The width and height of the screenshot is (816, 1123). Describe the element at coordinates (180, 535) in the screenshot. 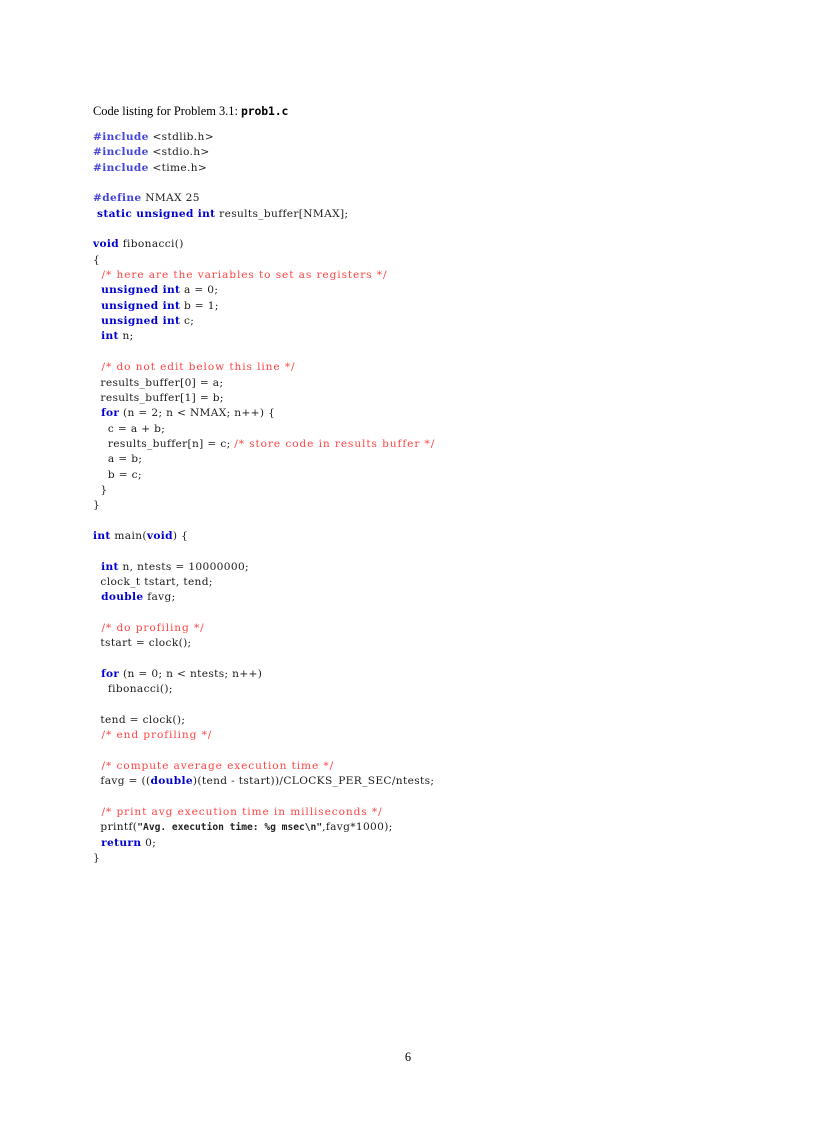

I see `code-token-id: ) {` at that location.